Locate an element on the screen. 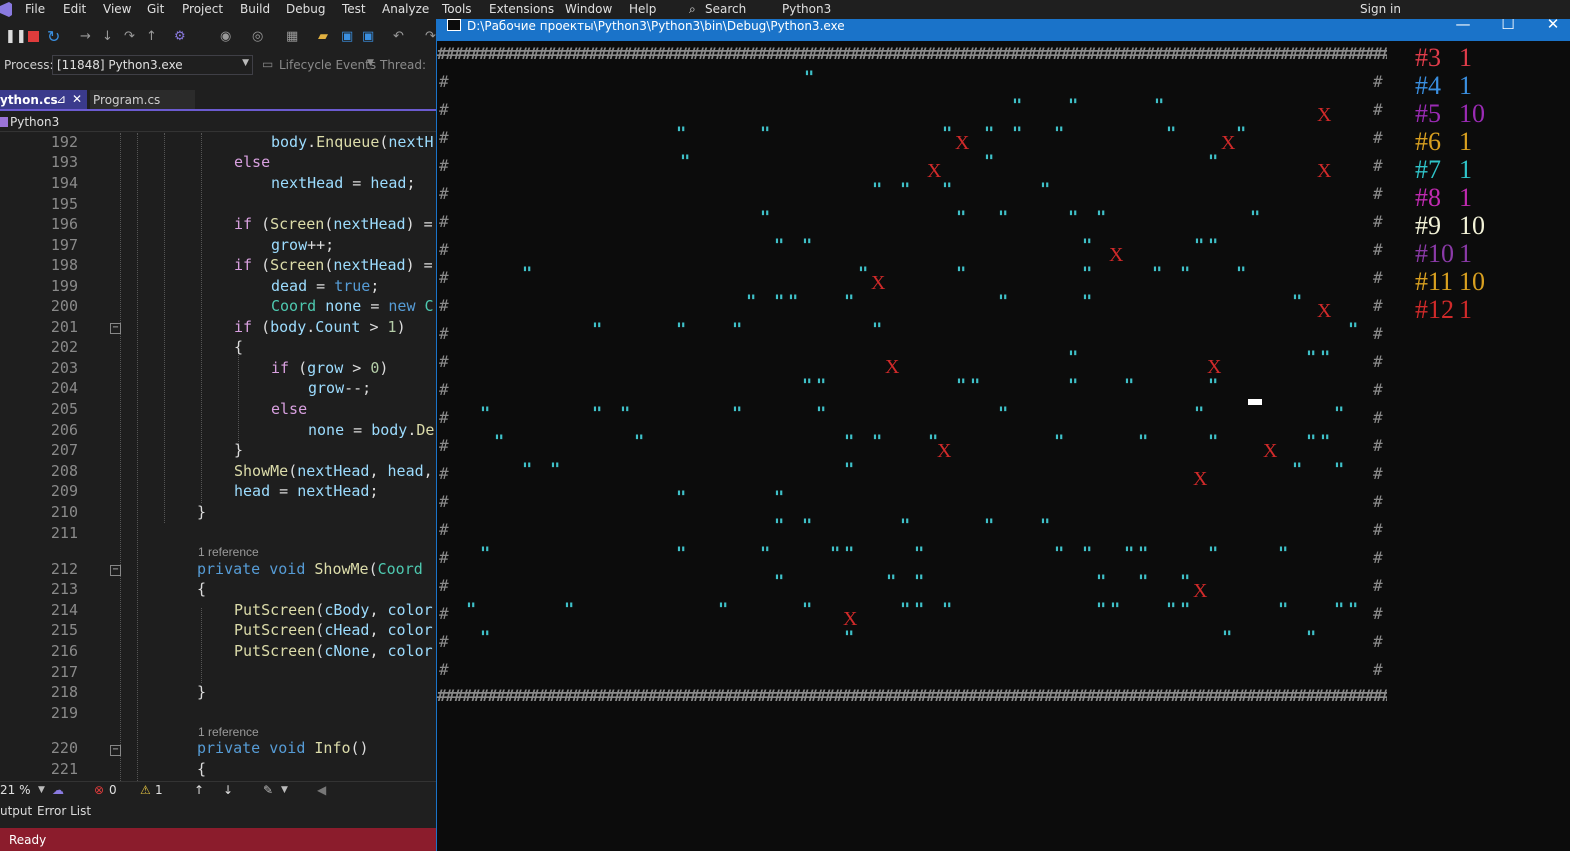  score-id: #10 is located at coordinates (1434, 253).